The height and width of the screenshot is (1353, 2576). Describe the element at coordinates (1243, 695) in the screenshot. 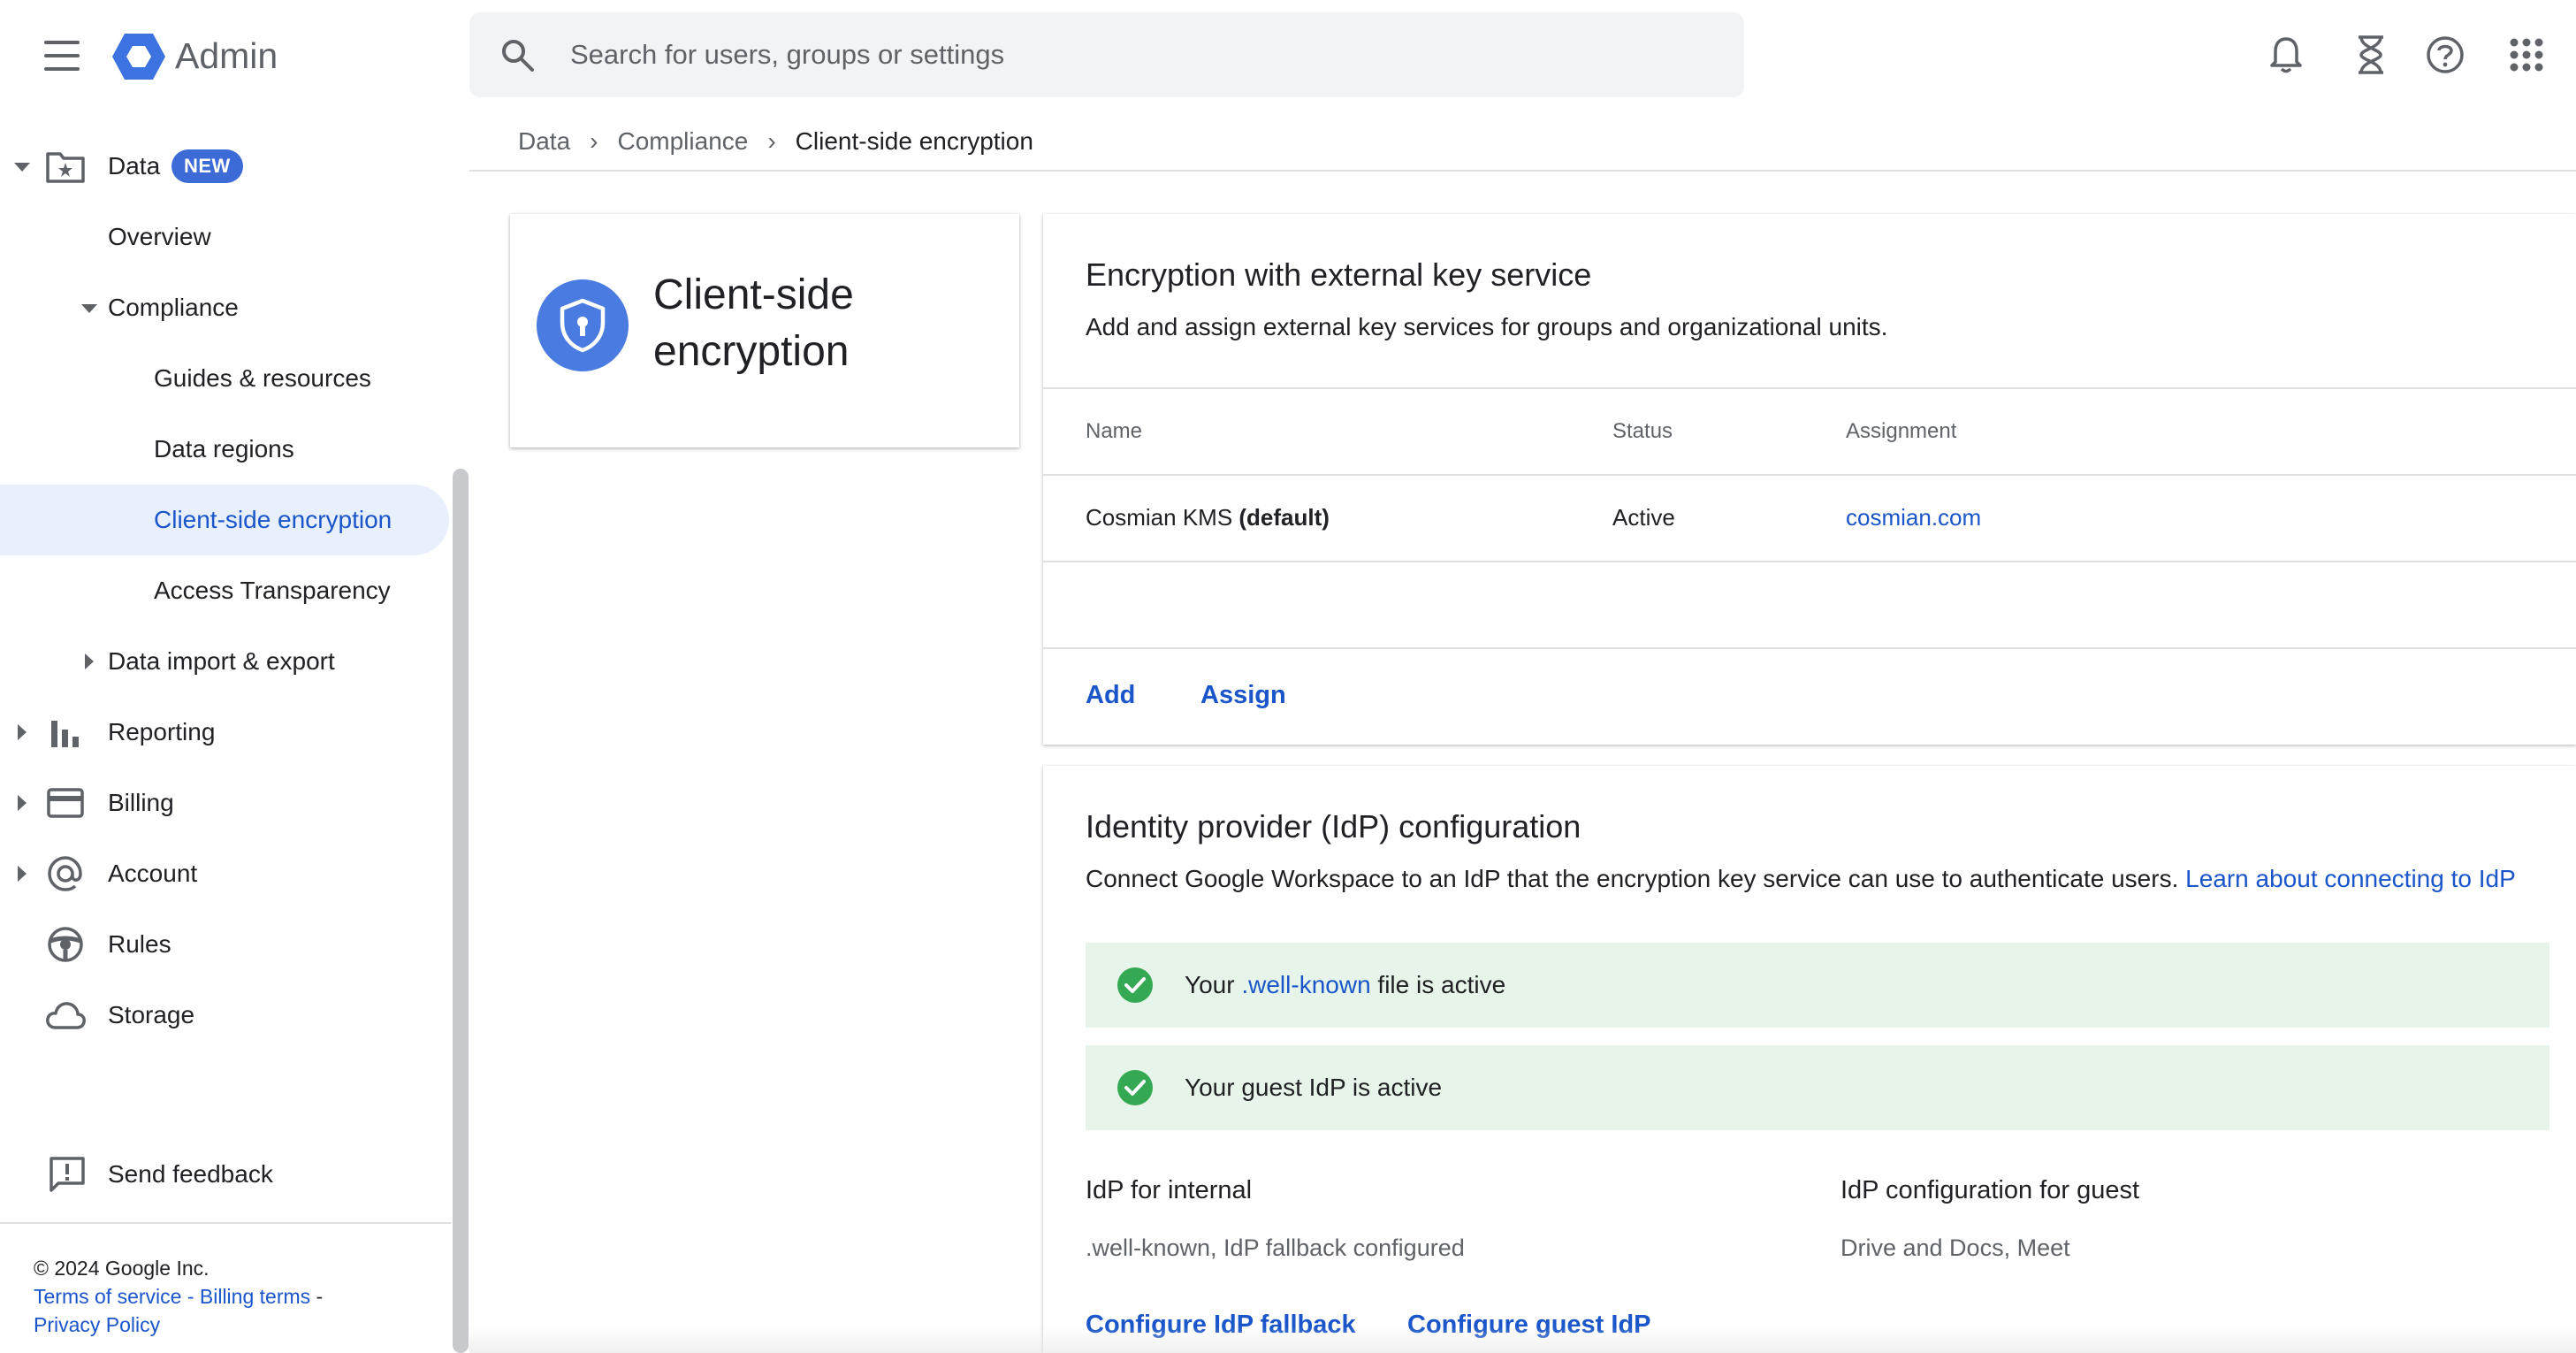

I see `assign-button: Assign` at that location.